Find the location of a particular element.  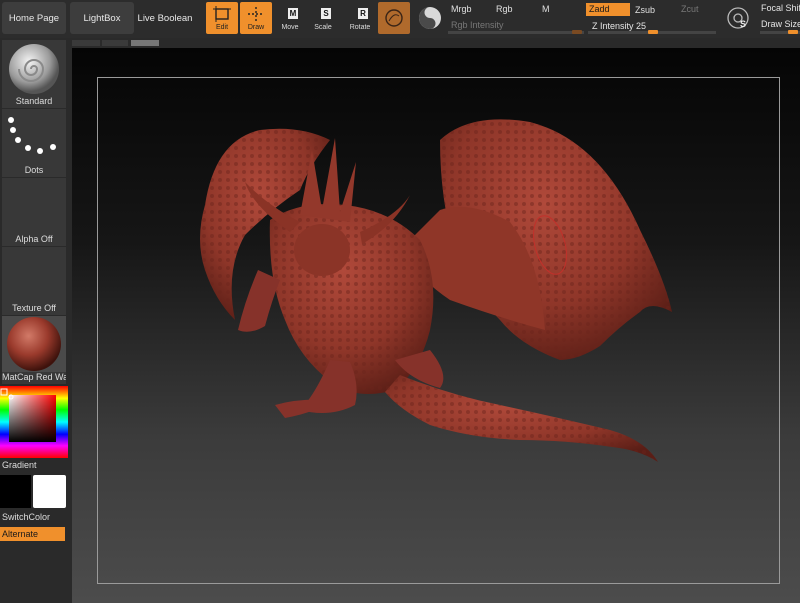

edit-button: Edit is located at coordinates (222, 18).